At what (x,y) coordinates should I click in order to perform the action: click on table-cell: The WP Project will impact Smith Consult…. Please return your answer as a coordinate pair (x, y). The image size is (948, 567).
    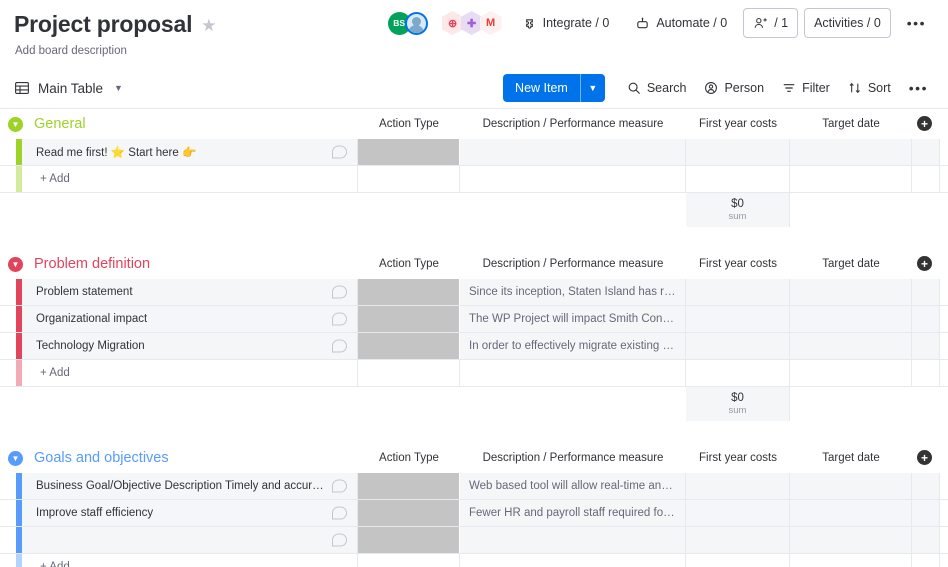
    Looking at the image, I should click on (573, 319).